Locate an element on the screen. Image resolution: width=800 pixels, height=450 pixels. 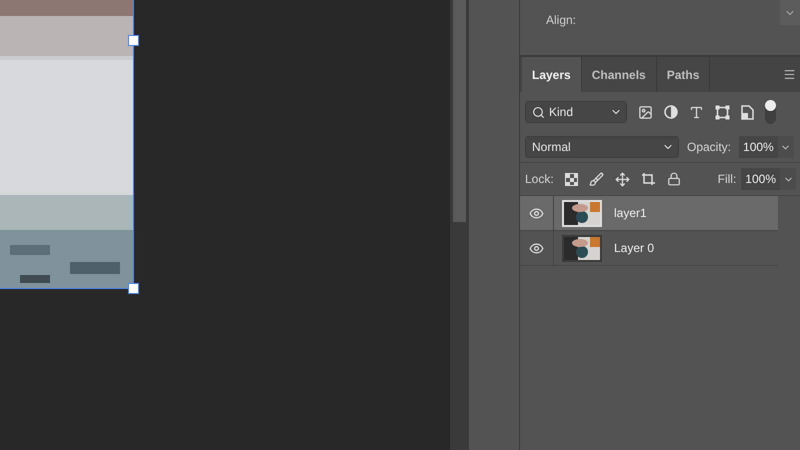
text-icon is located at coordinates (696, 112).